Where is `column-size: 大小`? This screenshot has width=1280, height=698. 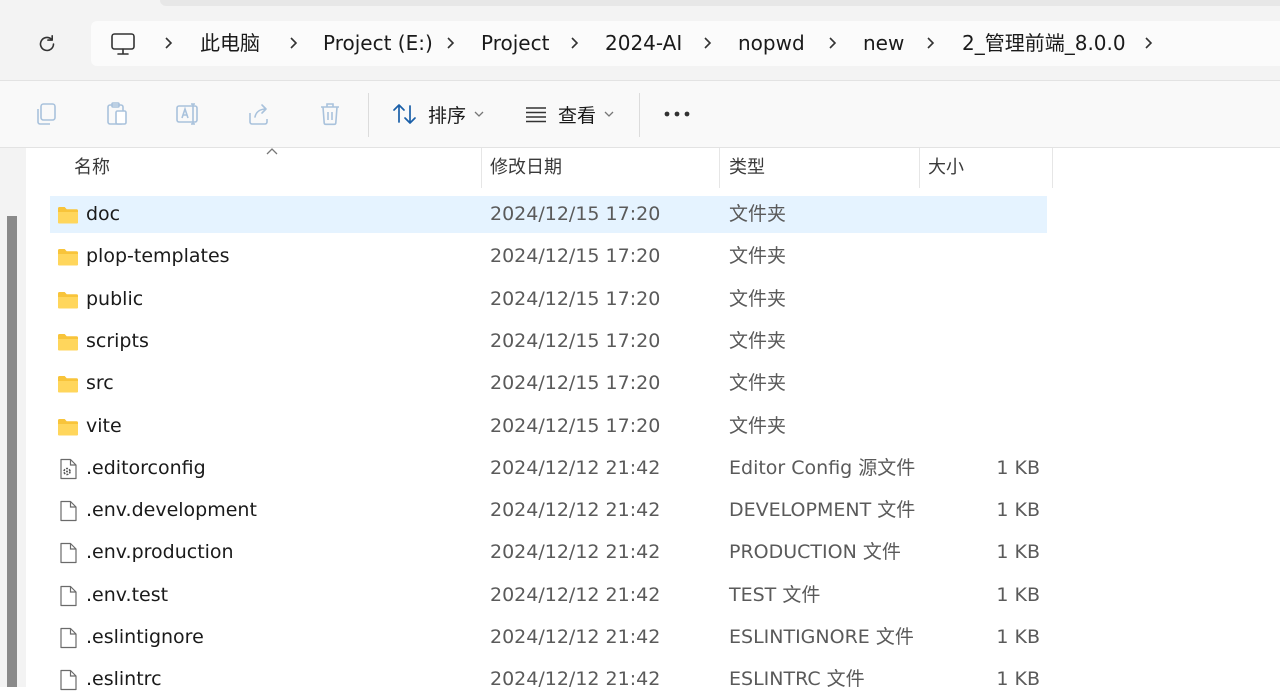 column-size: 大小 is located at coordinates (946, 168).